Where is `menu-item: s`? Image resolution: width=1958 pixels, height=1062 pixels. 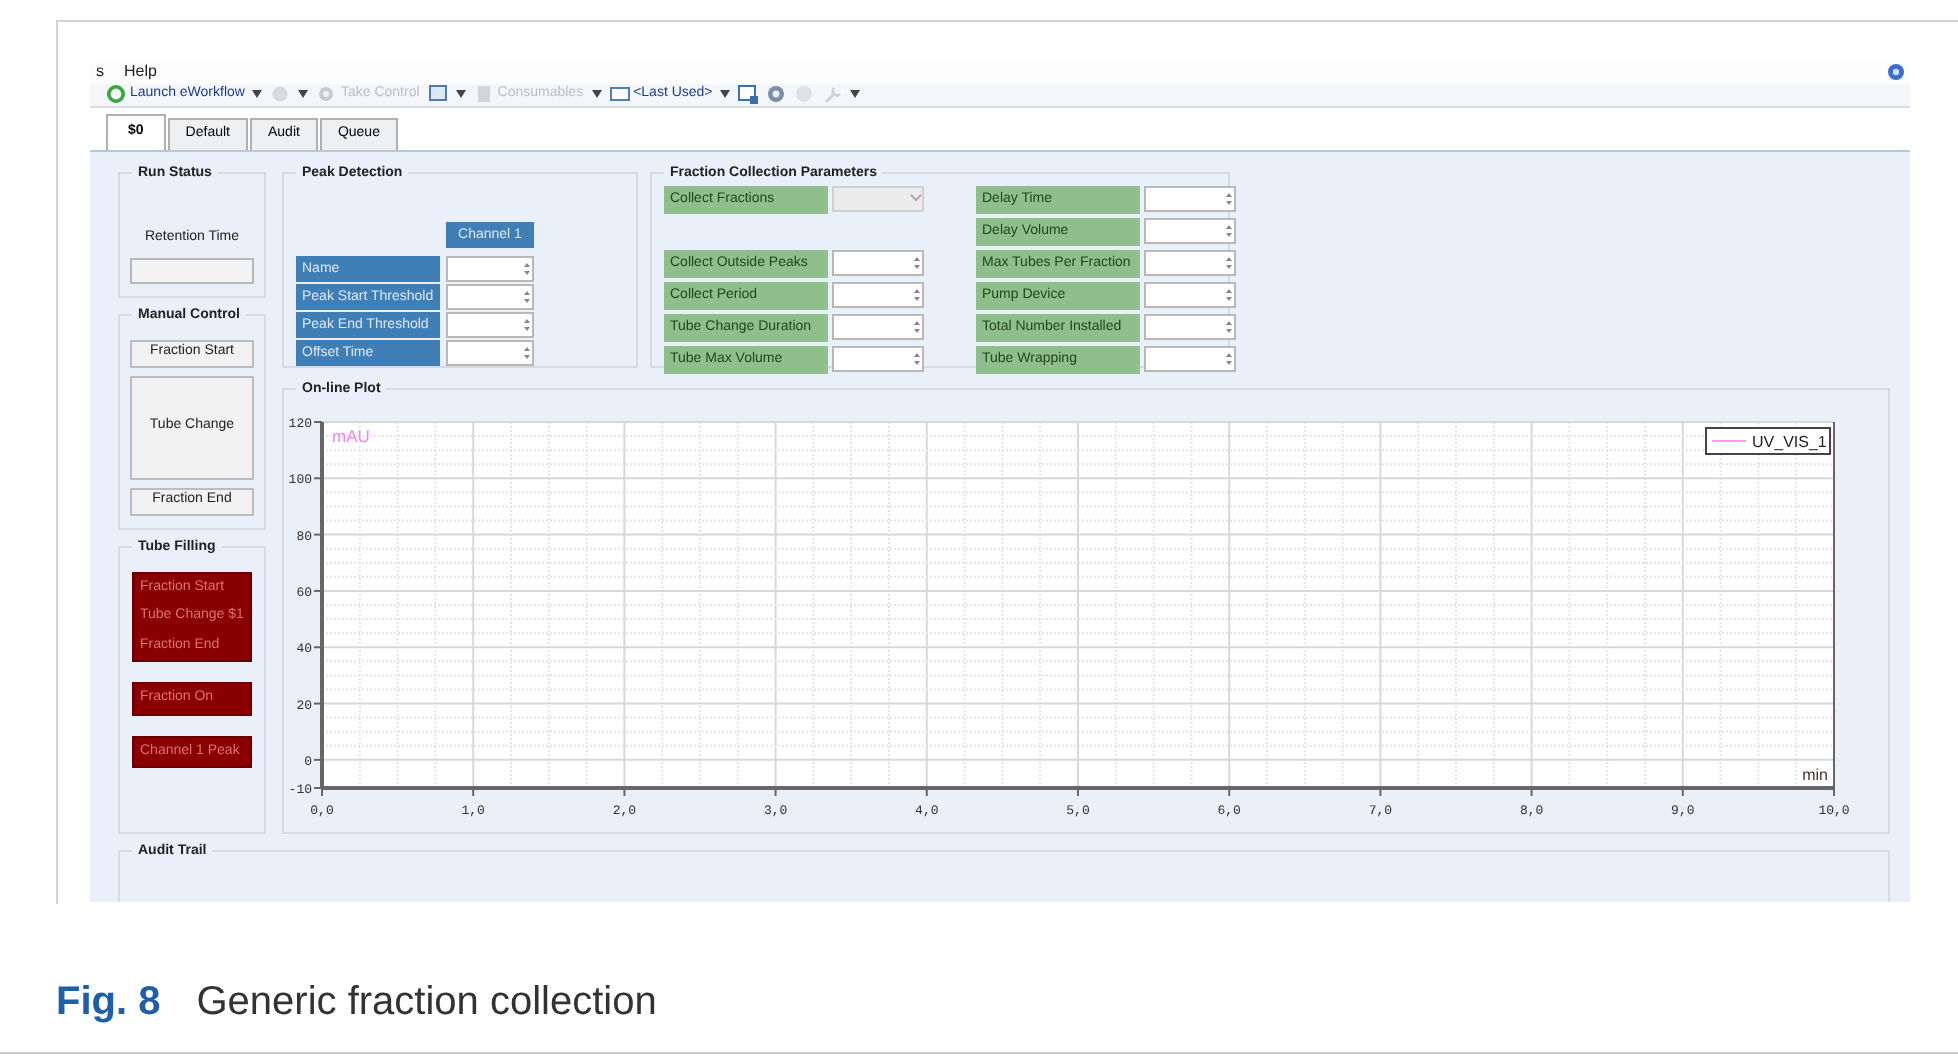
menu-item: s is located at coordinates (100, 72).